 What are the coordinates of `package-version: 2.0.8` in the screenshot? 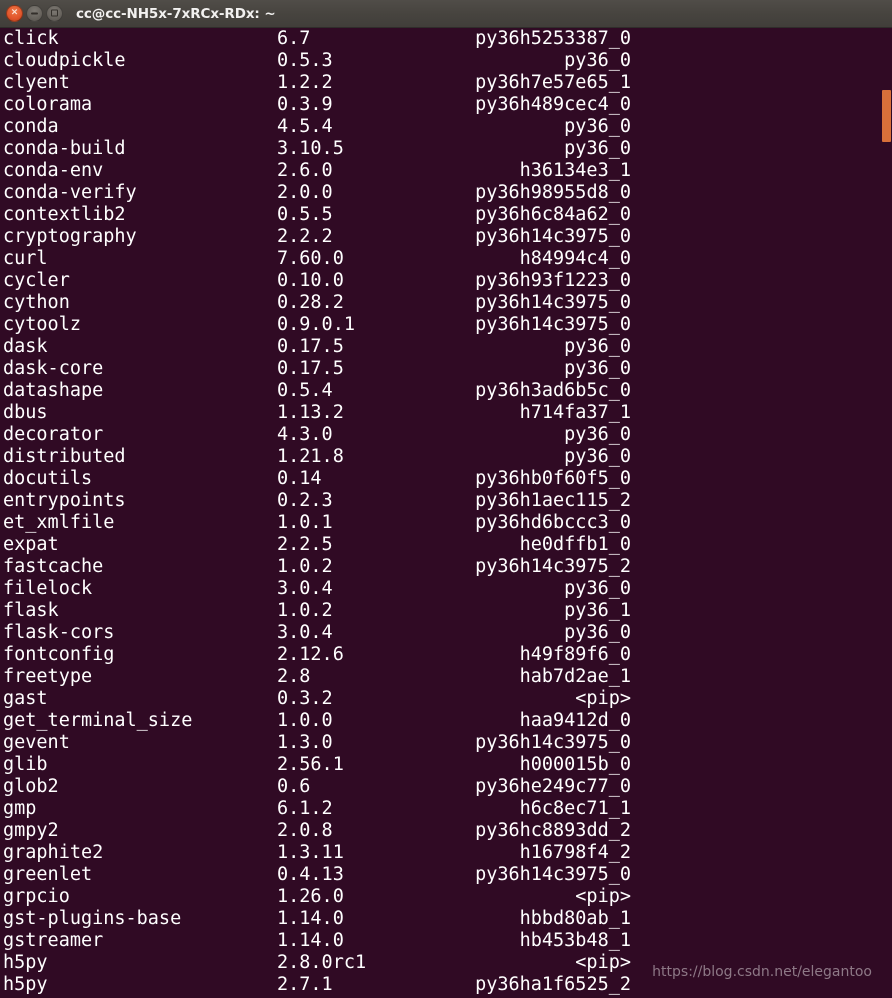 It's located at (305, 830).